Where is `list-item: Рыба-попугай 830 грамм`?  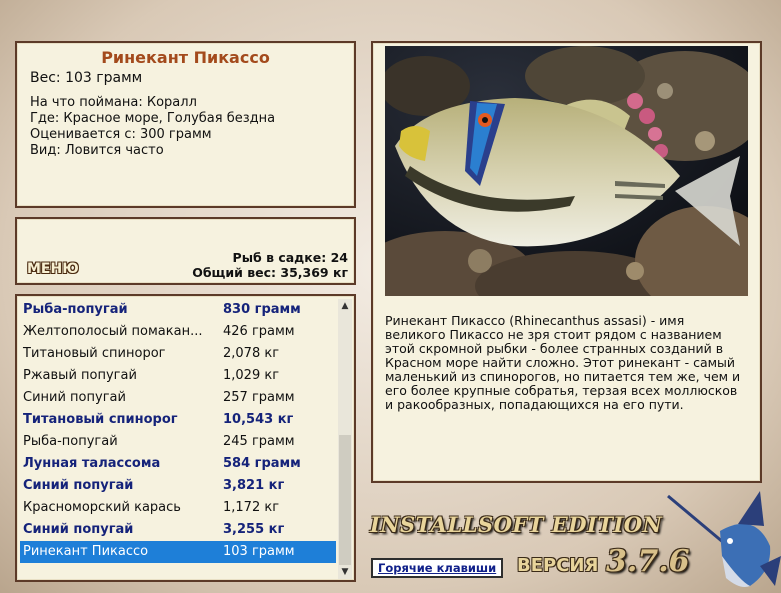 list-item: Рыба-попугай 830 грамм is located at coordinates (178, 310).